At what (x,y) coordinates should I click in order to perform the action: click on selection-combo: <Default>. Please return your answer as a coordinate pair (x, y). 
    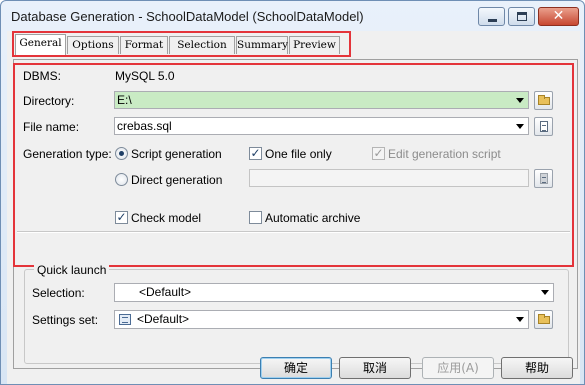
    Looking at the image, I should click on (334, 292).